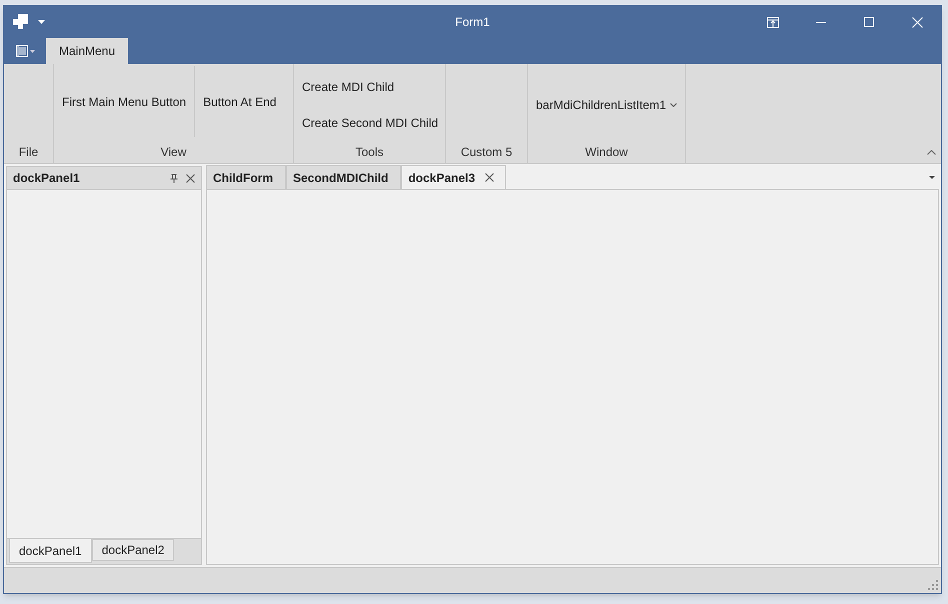 The width and height of the screenshot is (948, 604). I want to click on chevron-down-icon, so click(674, 104).